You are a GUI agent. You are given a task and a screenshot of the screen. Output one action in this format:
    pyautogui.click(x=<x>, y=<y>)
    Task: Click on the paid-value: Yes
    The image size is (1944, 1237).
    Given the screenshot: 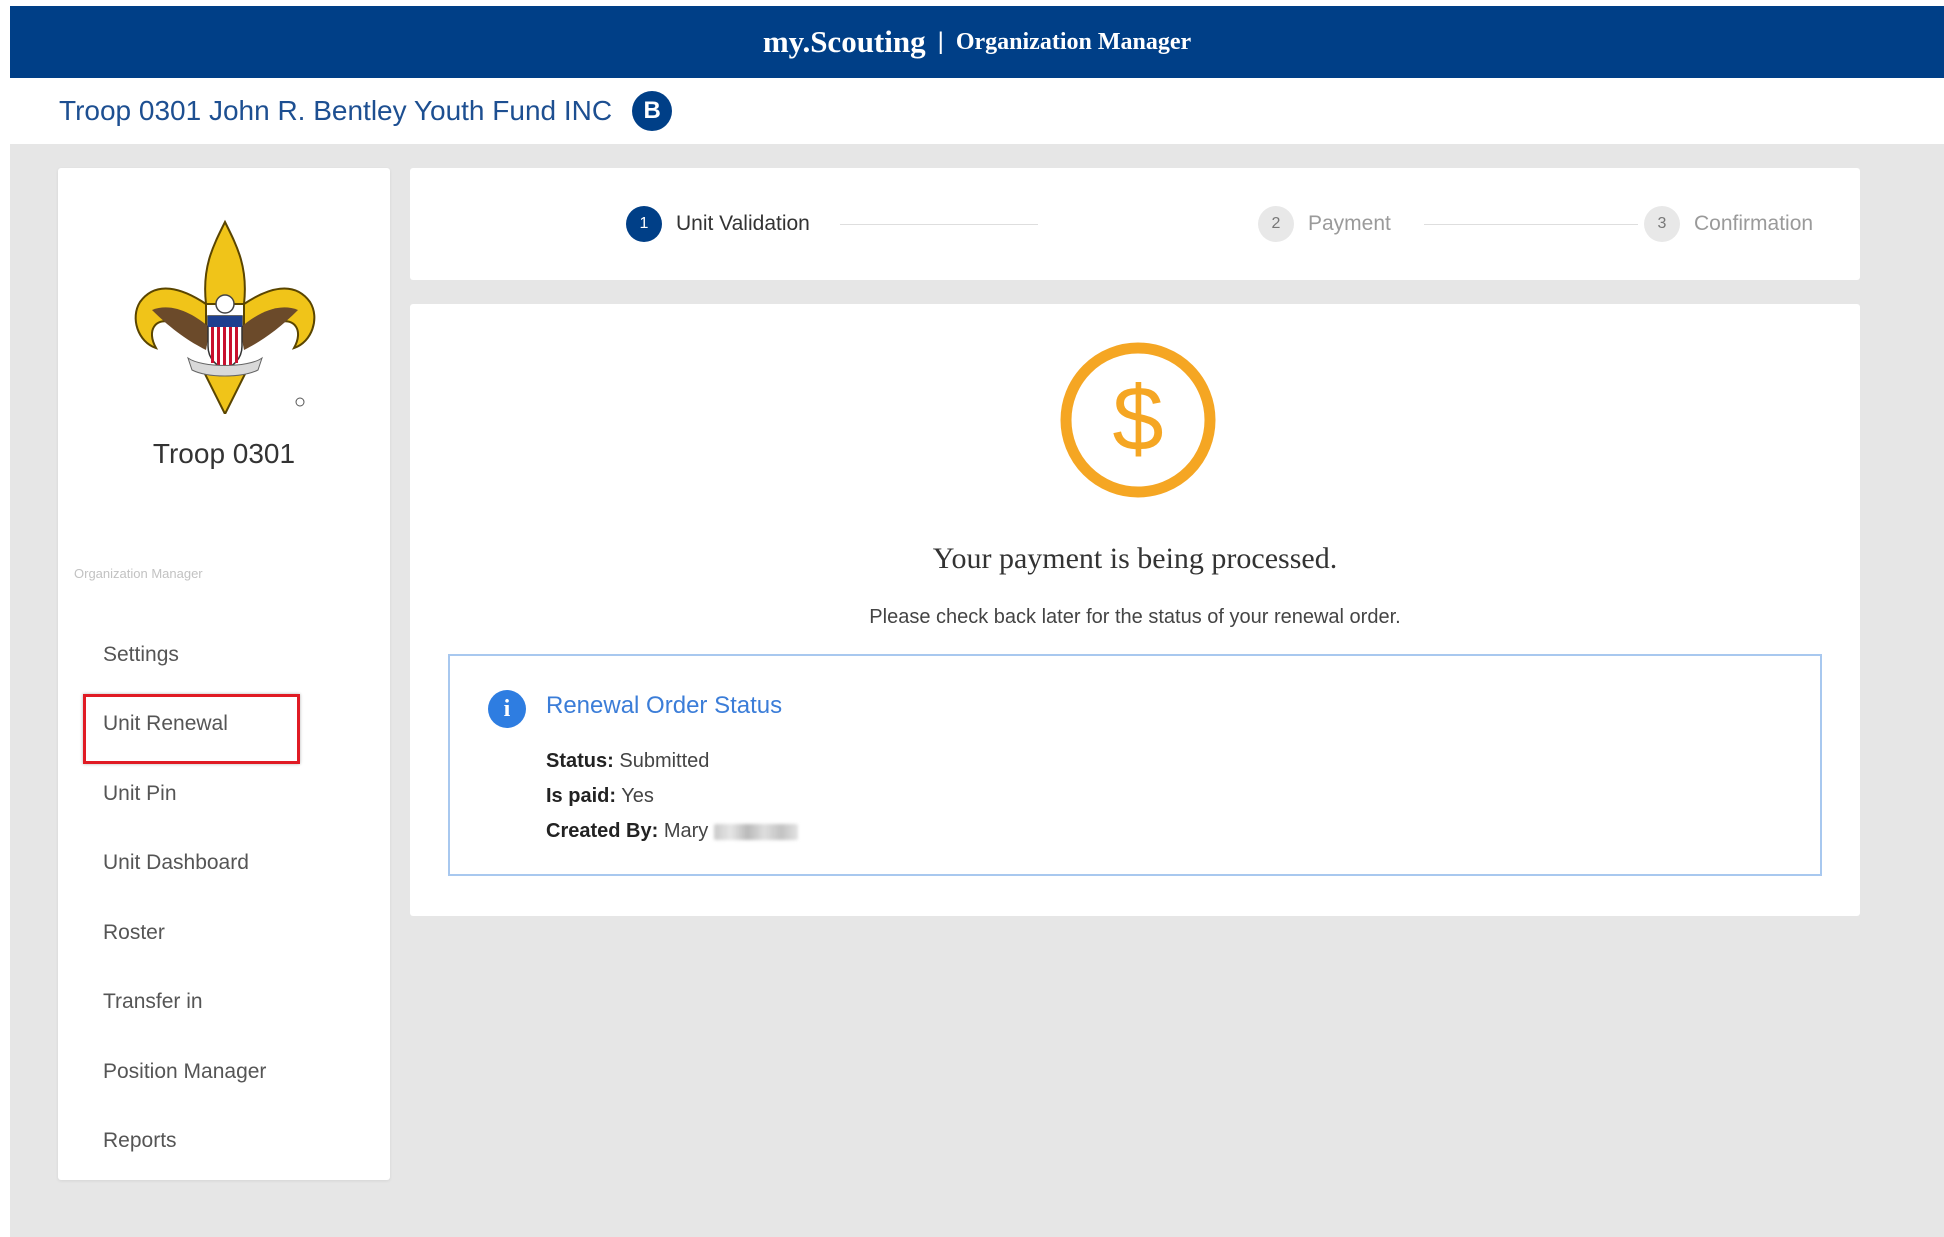 What is the action you would take?
    pyautogui.click(x=637, y=796)
    